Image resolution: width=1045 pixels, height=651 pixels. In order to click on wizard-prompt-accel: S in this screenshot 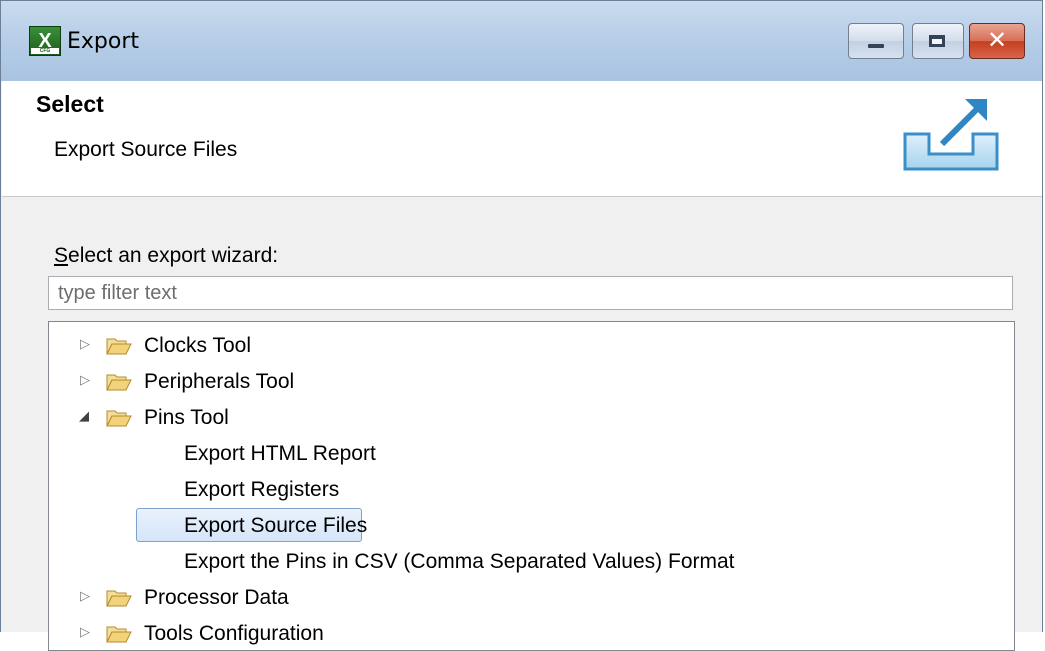, I will do `click(61, 255)`.